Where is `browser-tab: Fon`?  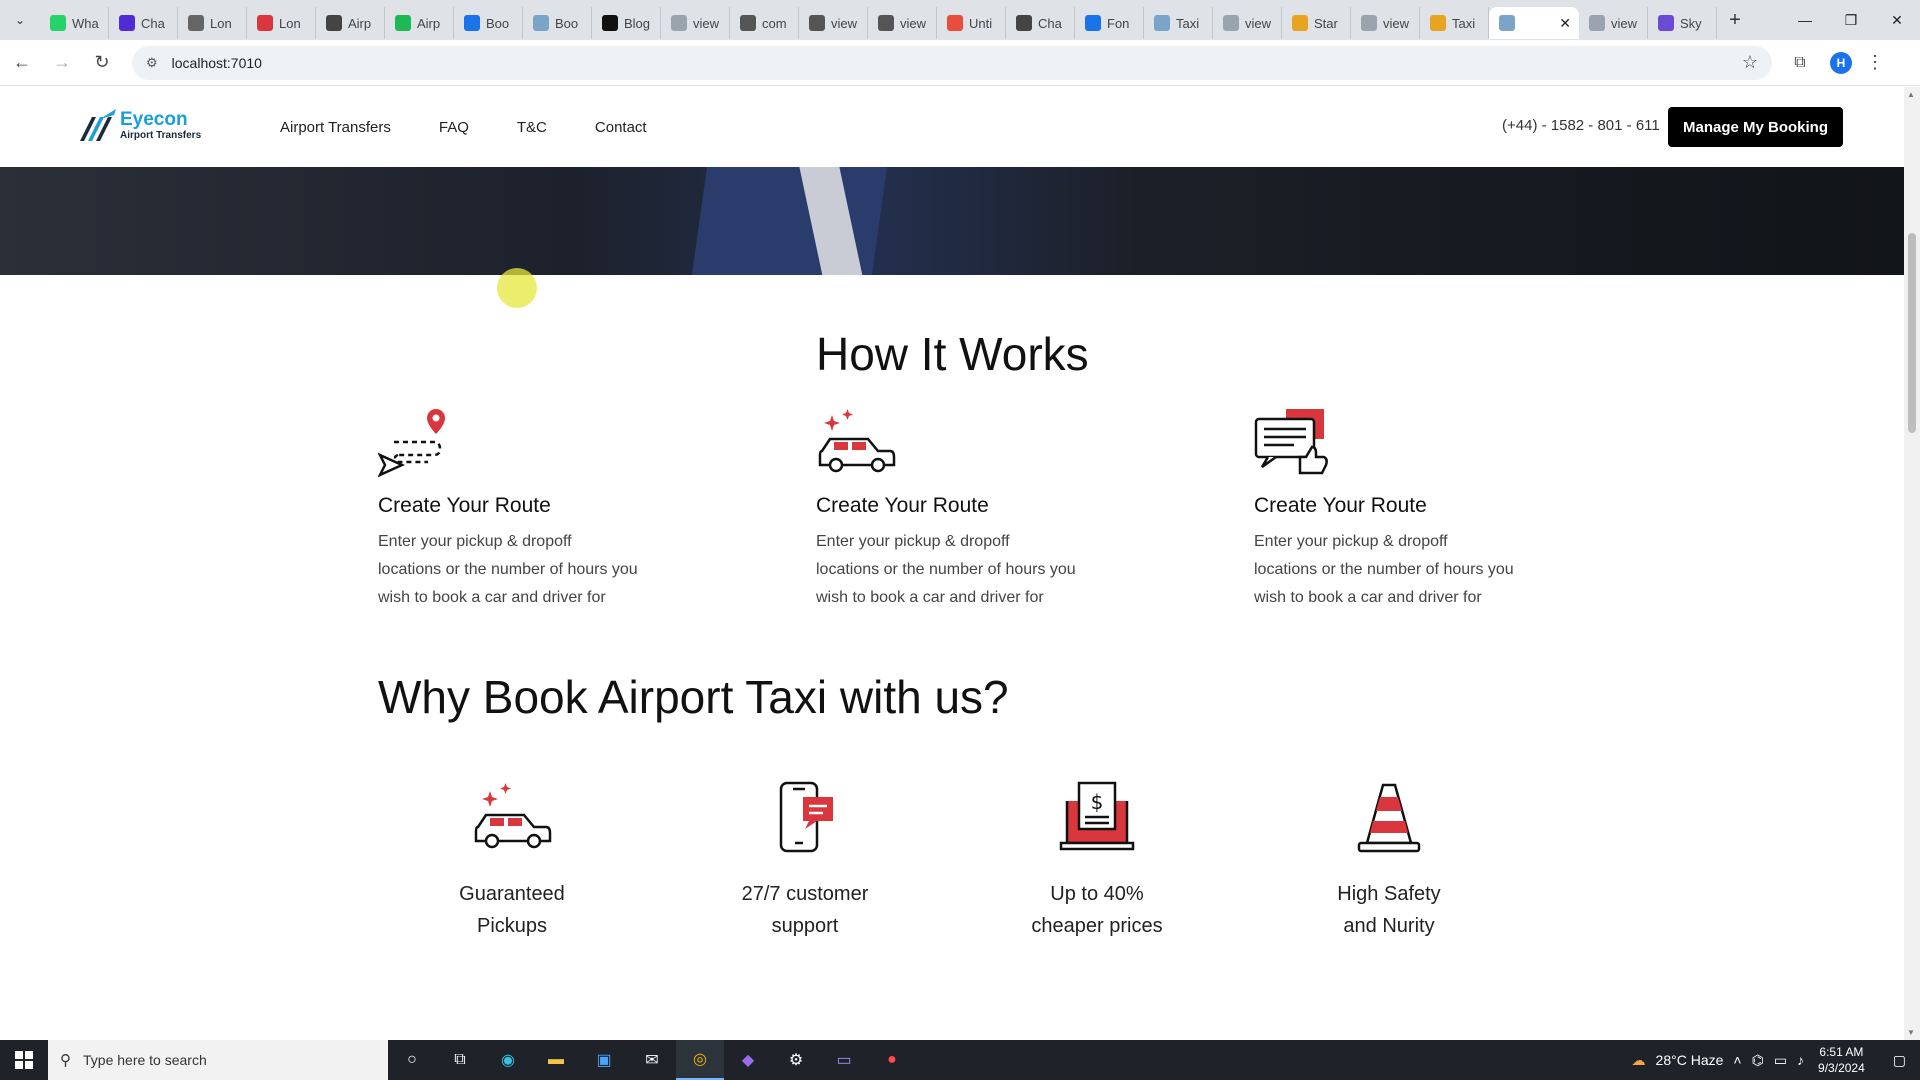
browser-tab: Fon is located at coordinates (1109, 23).